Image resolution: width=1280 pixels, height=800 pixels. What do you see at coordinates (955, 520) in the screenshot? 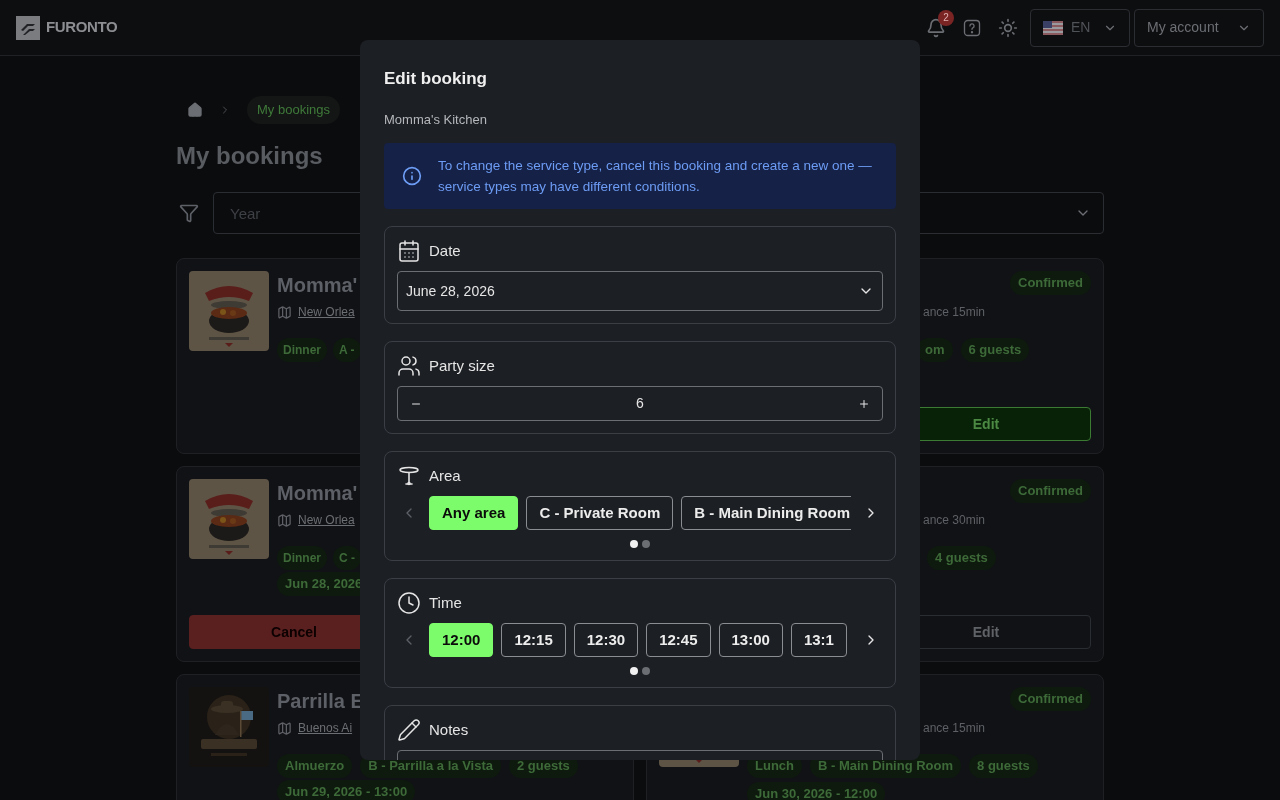
I see `booking-details: ance 30min` at bounding box center [955, 520].